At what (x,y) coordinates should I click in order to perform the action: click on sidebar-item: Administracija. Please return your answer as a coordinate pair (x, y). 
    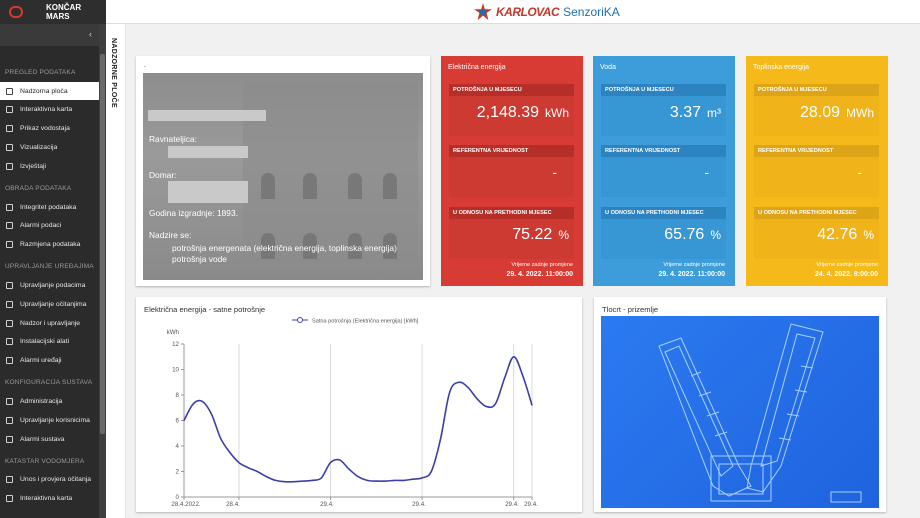
    Looking at the image, I should click on (49, 401).